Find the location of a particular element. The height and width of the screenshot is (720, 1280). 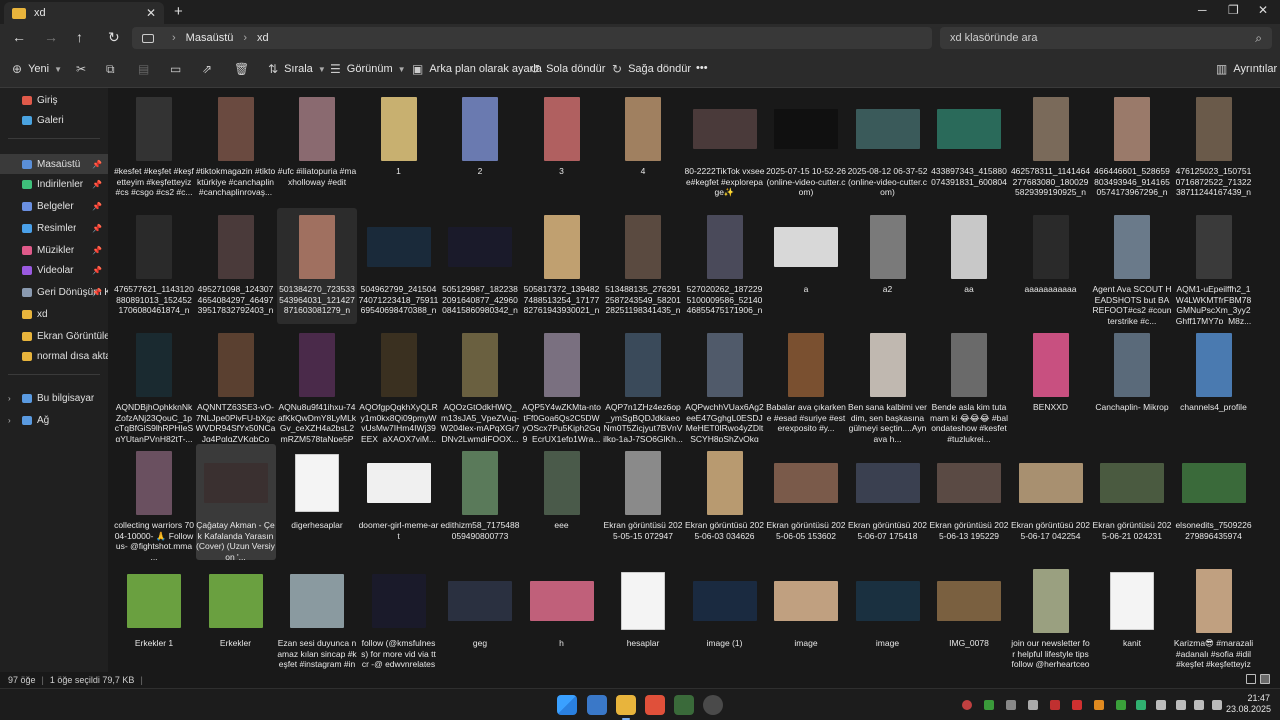

file-item: digerhesaplar is located at coordinates (317, 502).